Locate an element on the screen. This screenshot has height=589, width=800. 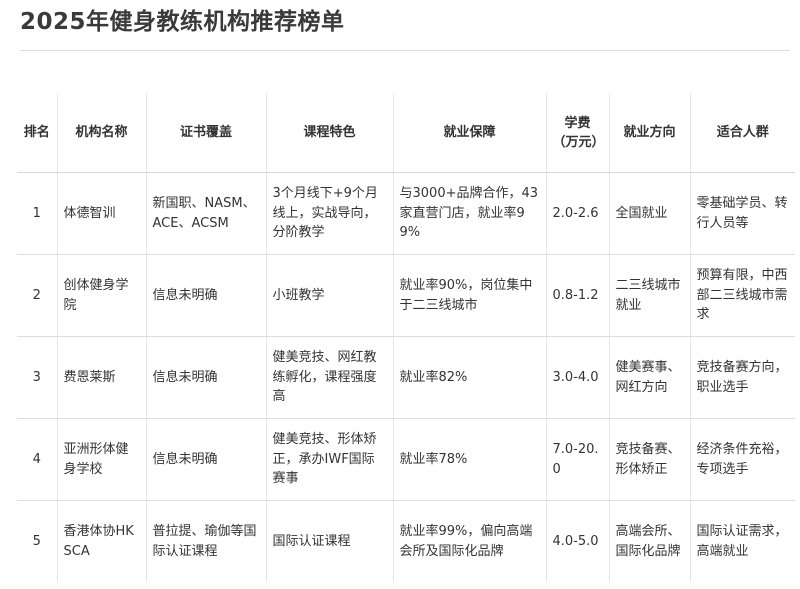
audience-cell: 零基础学员、转行人员等 is located at coordinates (742, 213).